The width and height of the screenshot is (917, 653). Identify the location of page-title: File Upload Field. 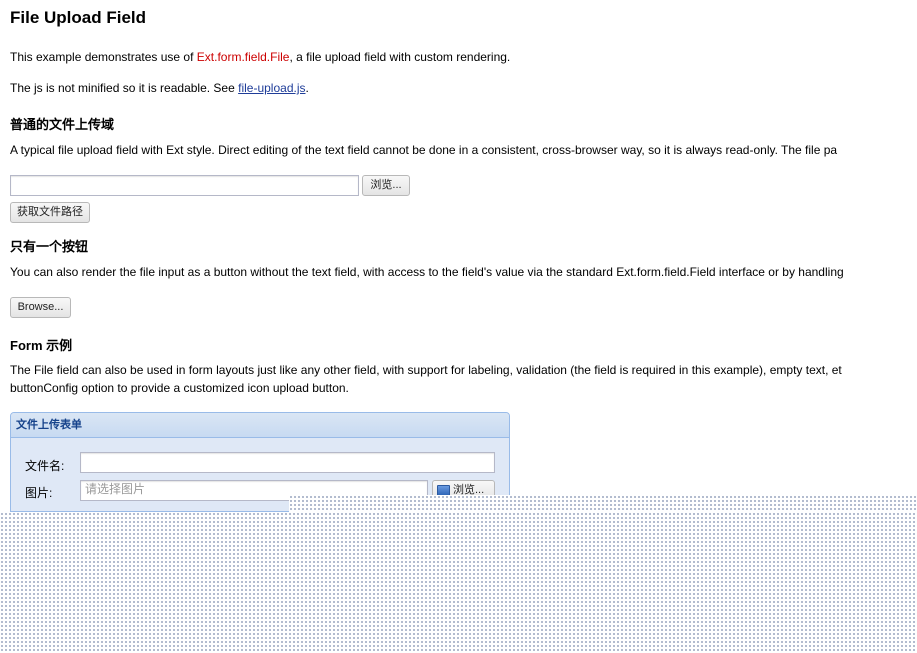
(78, 17).